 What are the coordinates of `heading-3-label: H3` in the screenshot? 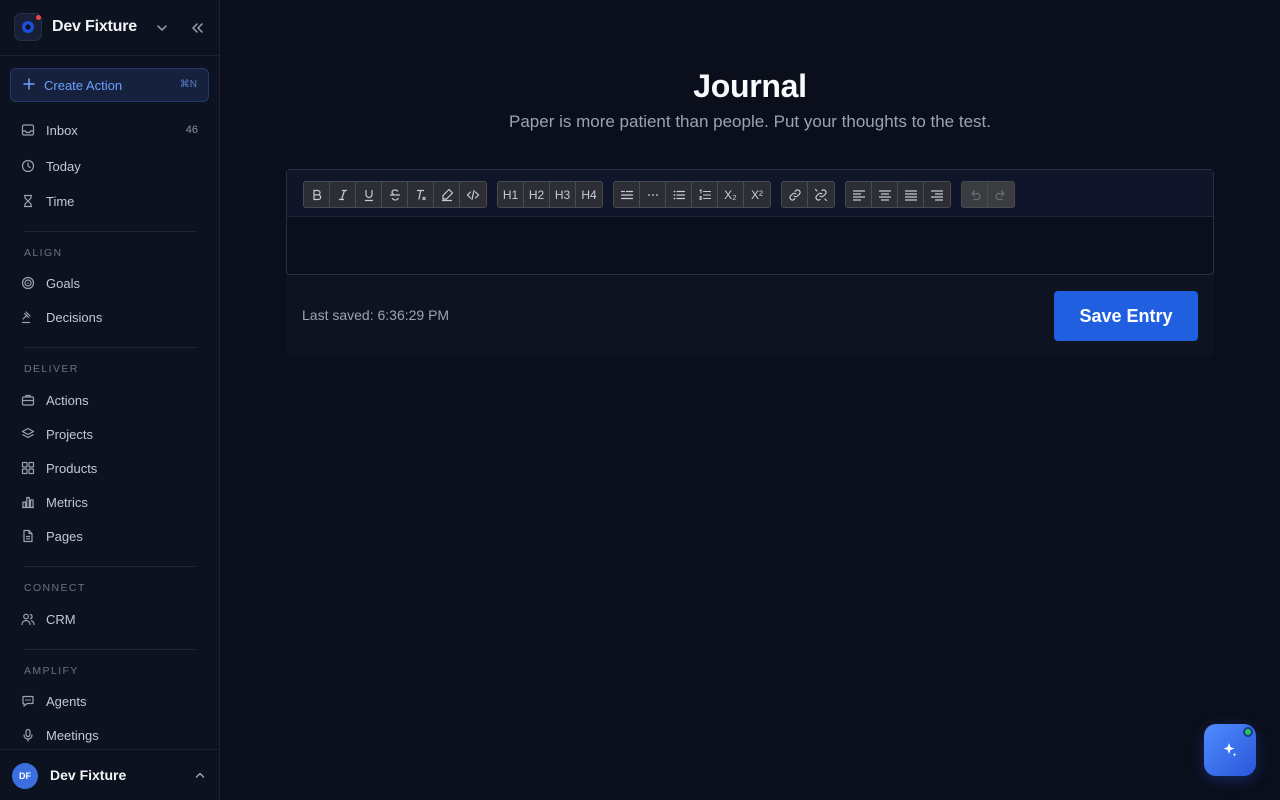 It's located at (562, 194).